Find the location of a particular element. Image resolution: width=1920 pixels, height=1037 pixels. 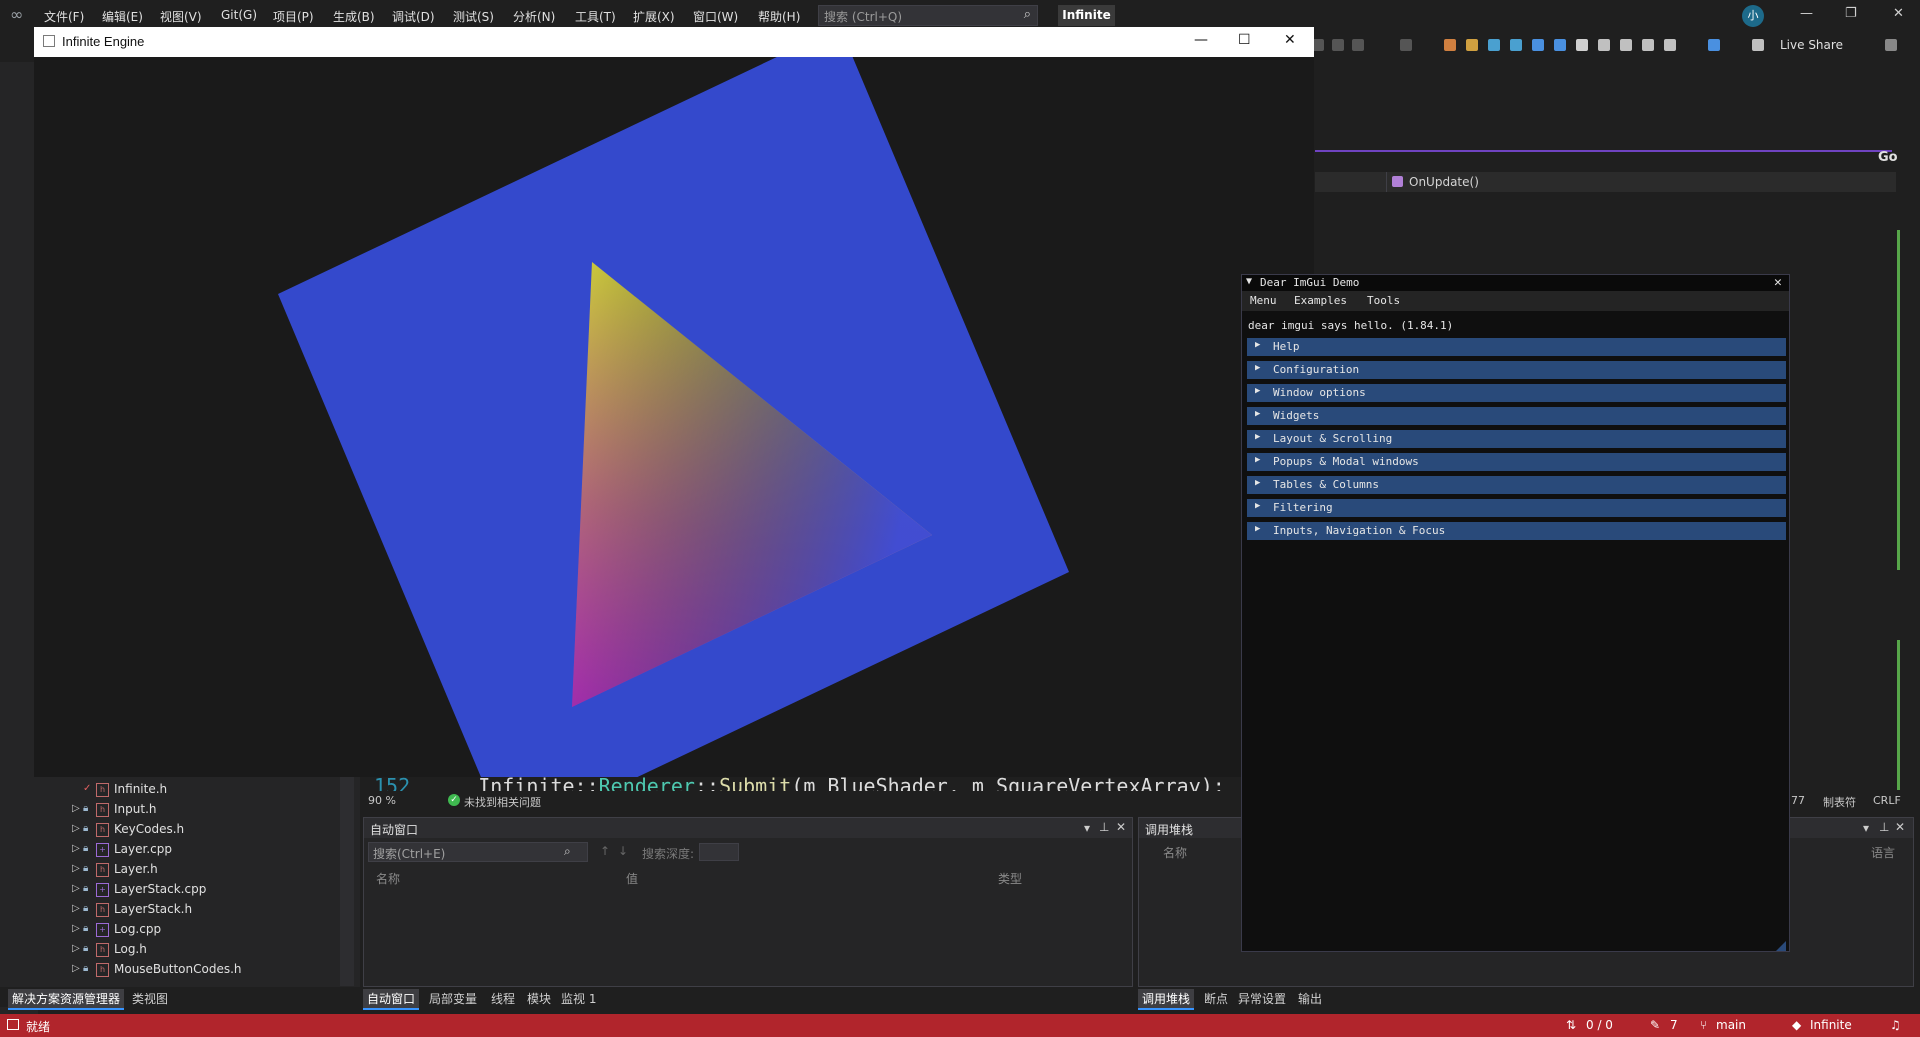

imgui-menu-tools: Tools is located at coordinates (1383, 300).